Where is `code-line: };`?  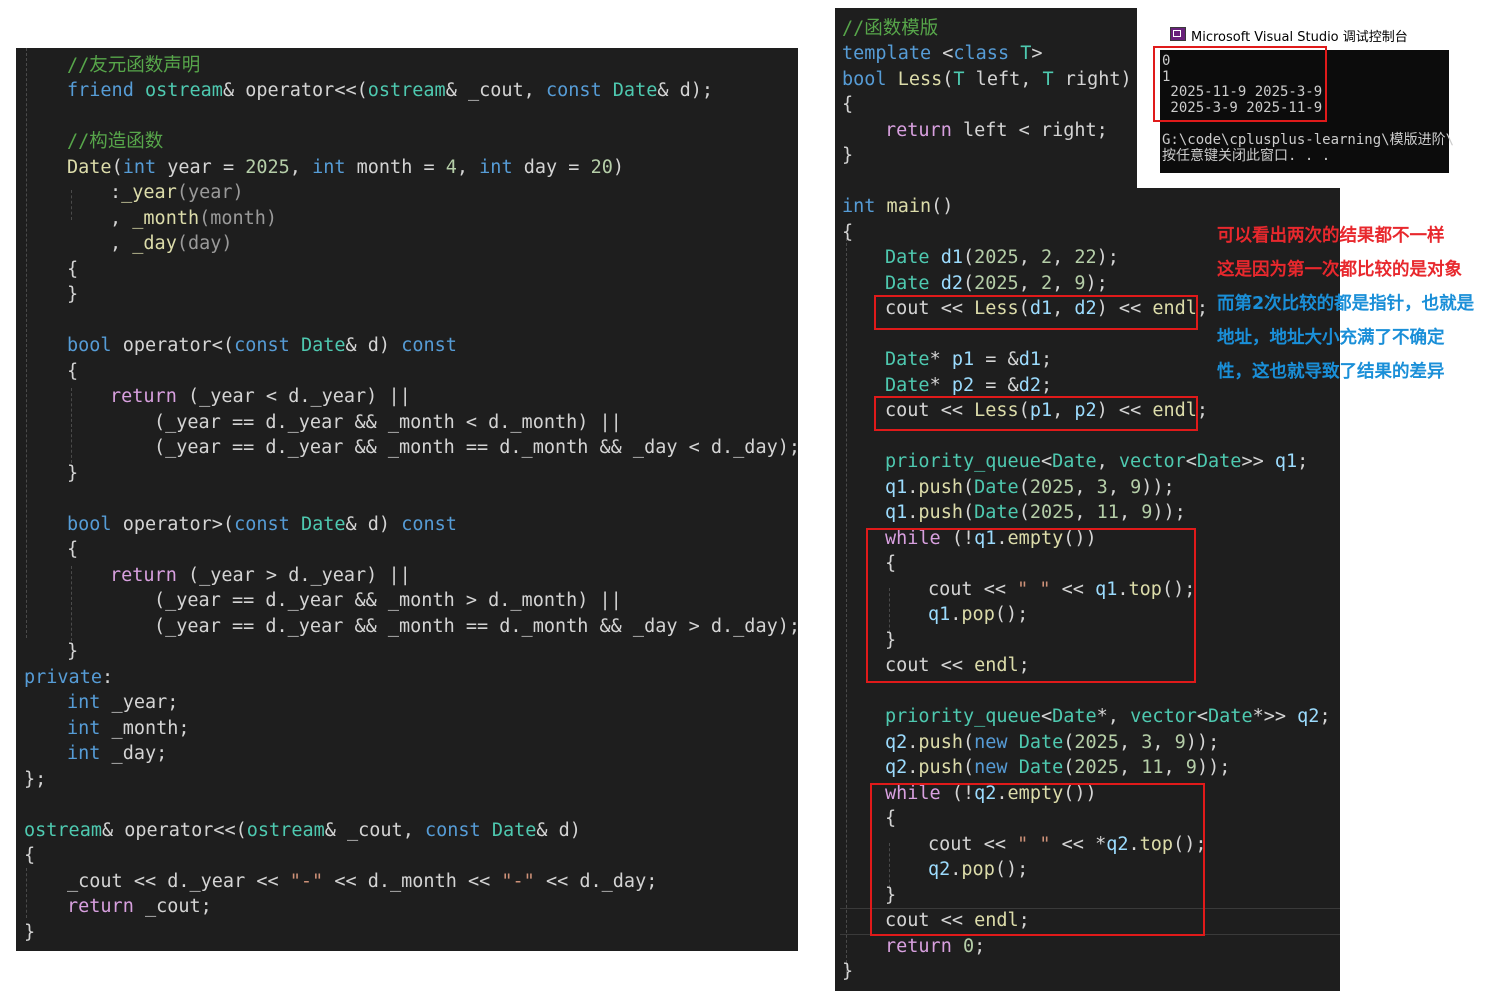
code-line: }; is located at coordinates (35, 779).